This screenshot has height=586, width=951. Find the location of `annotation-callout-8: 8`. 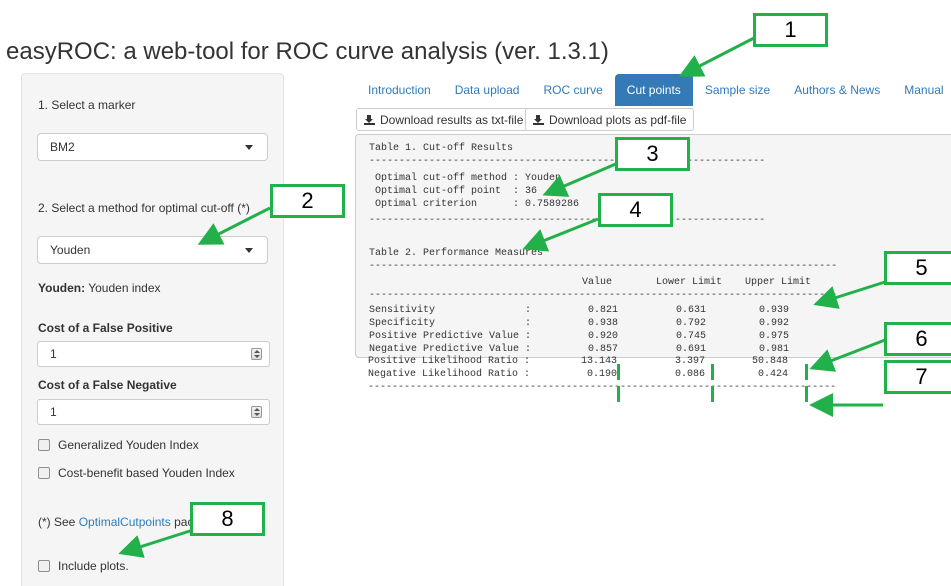

annotation-callout-8: 8 is located at coordinates (227, 519).